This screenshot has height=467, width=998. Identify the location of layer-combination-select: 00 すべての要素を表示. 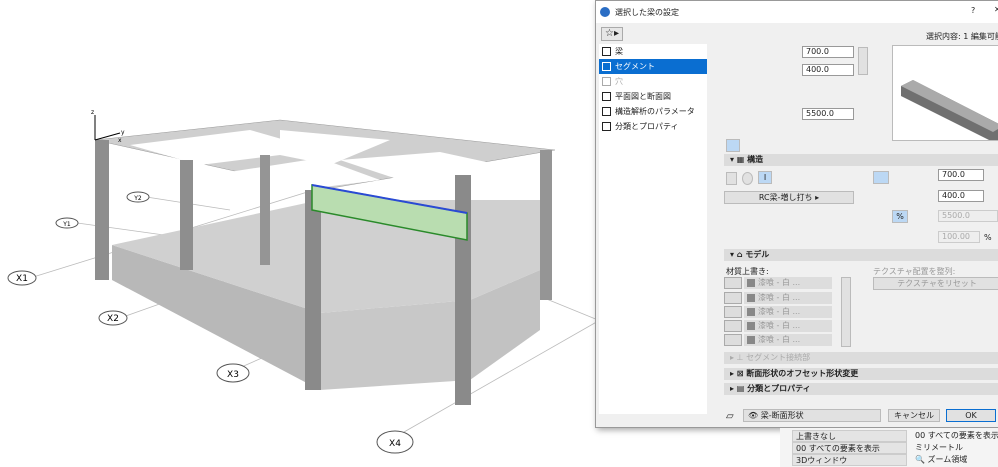
(849, 448).